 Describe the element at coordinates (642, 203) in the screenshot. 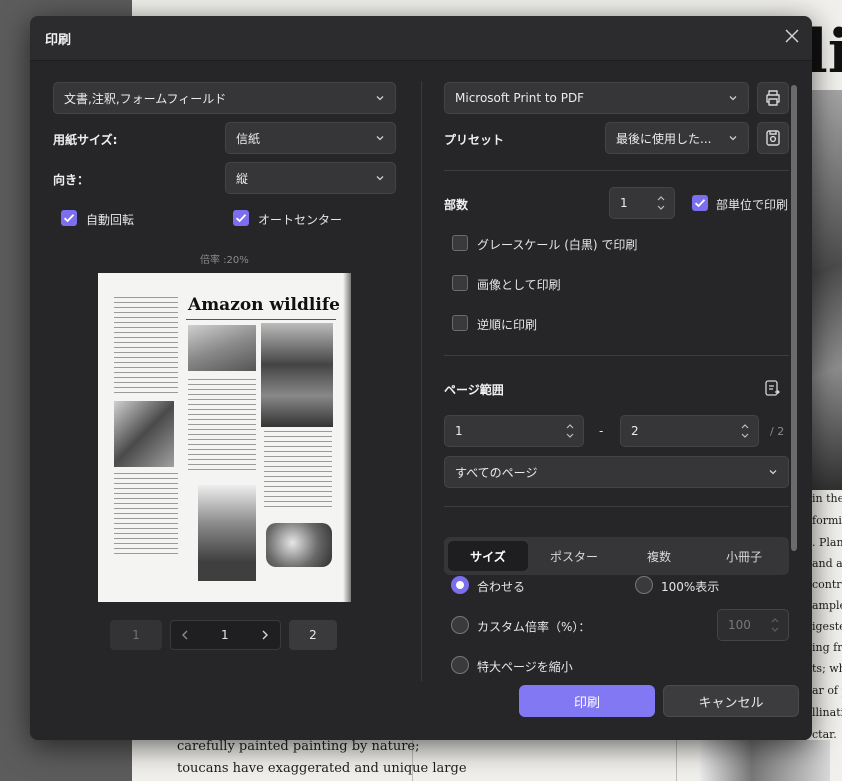

I see `copies-stepper: 1` at that location.